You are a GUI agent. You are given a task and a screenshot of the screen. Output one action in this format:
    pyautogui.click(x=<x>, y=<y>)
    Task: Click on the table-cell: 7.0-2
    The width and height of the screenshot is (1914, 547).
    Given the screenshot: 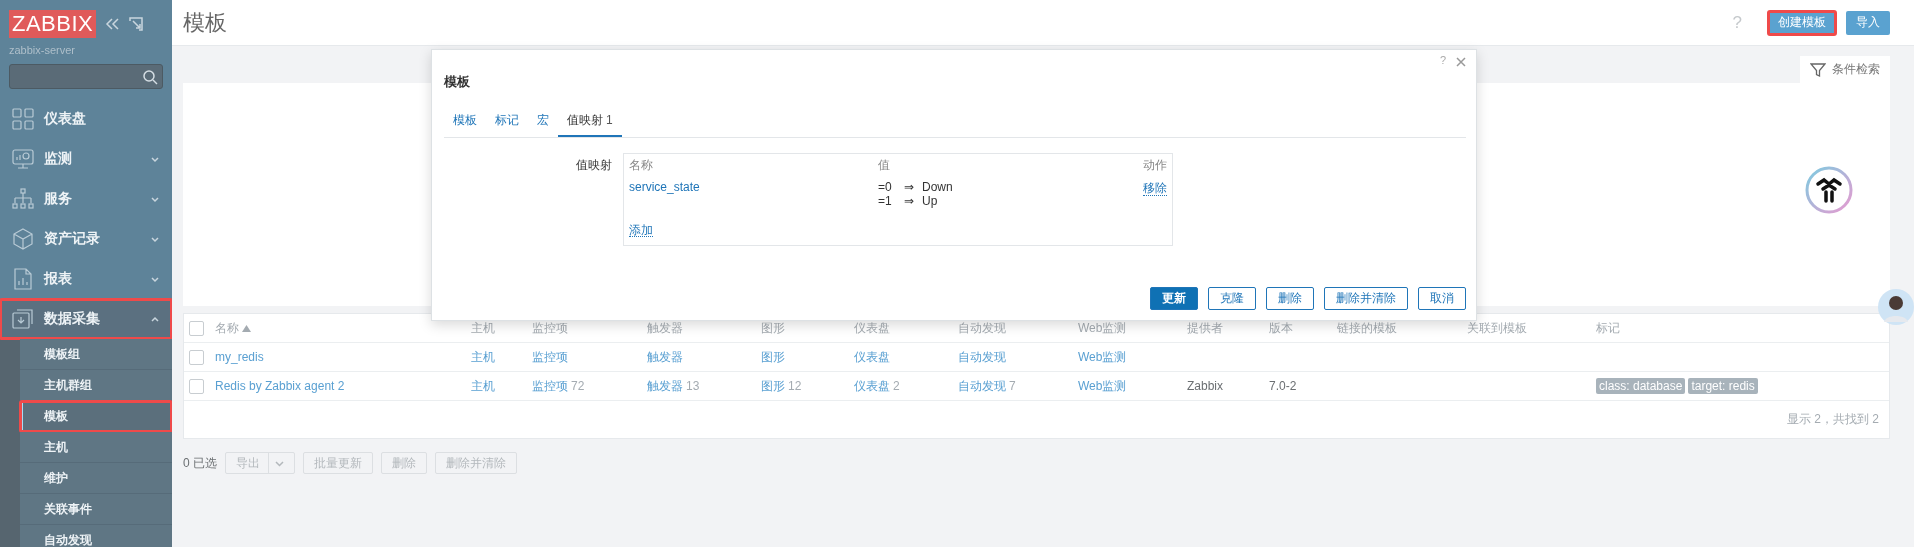 What is the action you would take?
    pyautogui.click(x=1283, y=386)
    